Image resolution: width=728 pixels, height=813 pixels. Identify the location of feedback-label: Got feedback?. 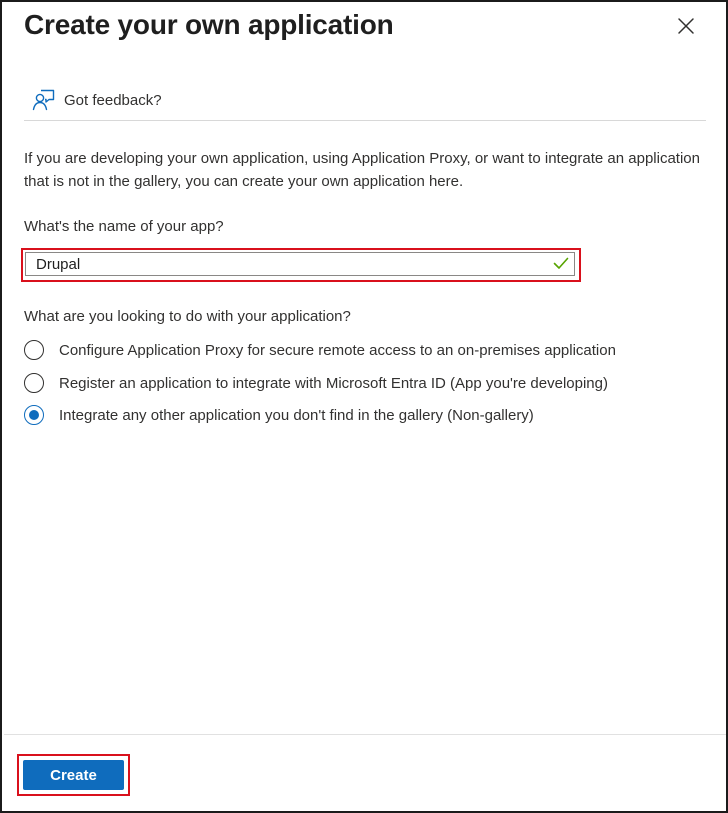
(113, 100).